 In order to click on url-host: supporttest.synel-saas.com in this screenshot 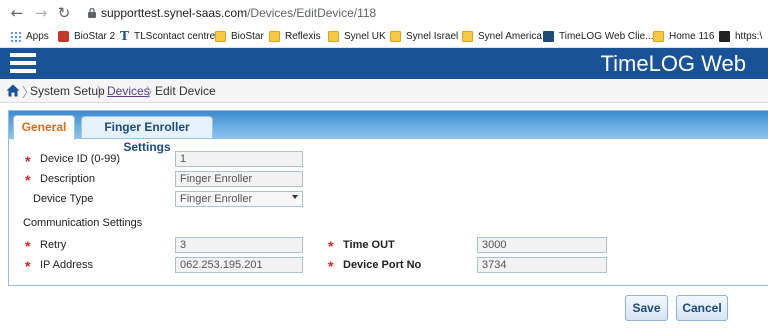, I will do `click(174, 13)`.